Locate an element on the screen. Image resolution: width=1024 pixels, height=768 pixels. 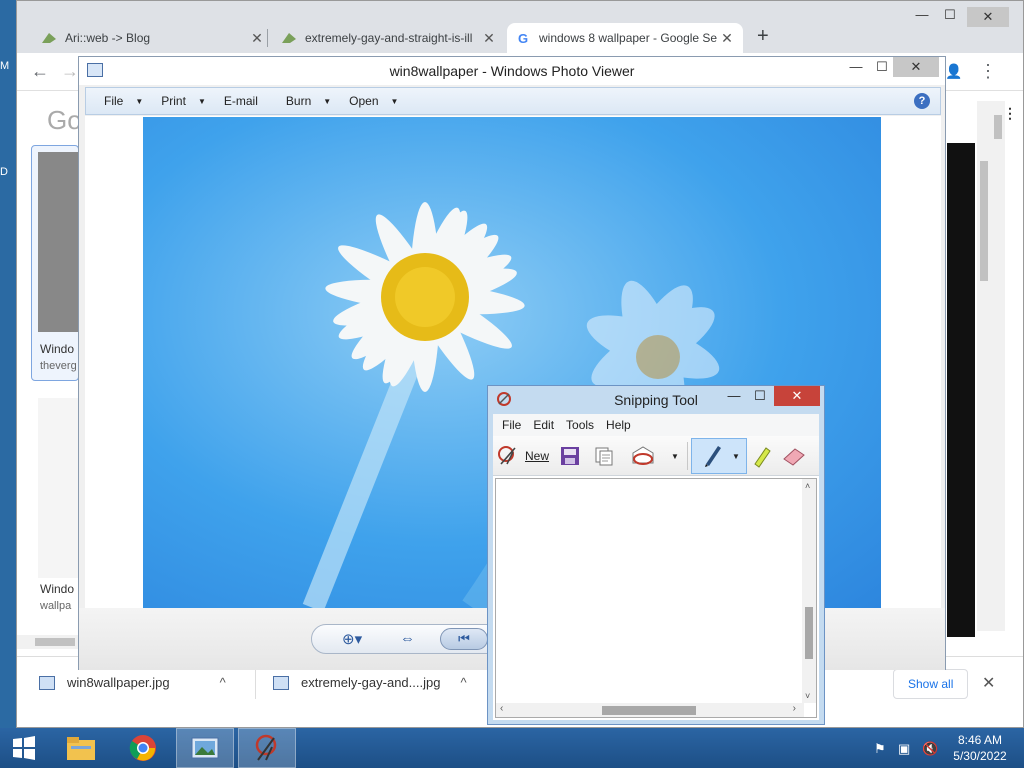
pen-icon is located at coordinates (713, 456).